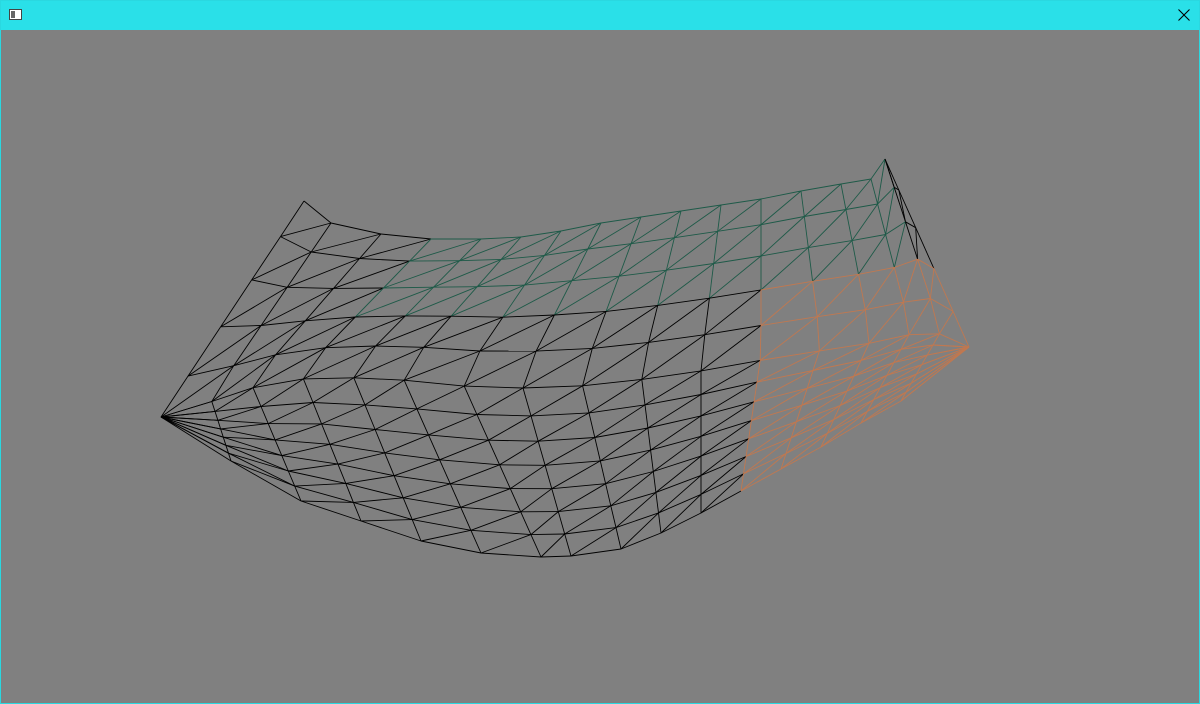 This screenshot has width=1200, height=704. What do you see at coordinates (1184, 15) in the screenshot?
I see `close-button` at bounding box center [1184, 15].